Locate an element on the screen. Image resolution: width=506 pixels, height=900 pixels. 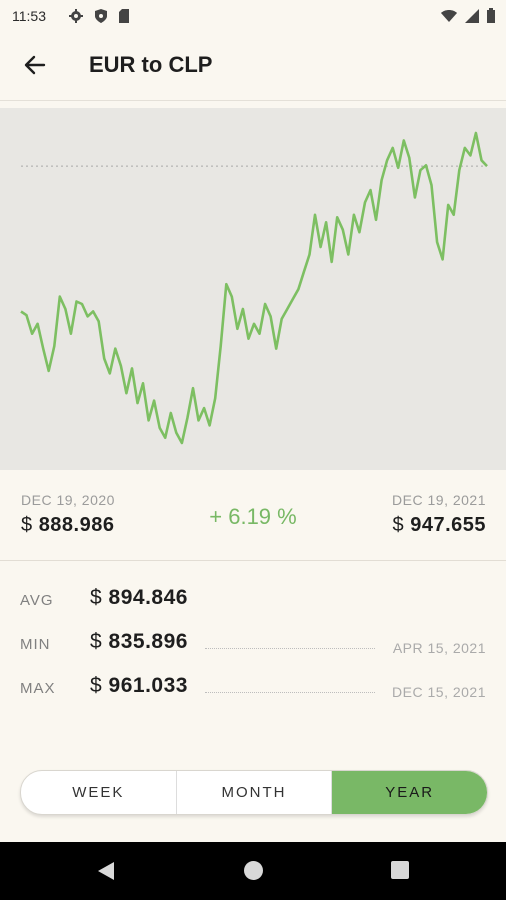
stat-value-min: $ 835.896 is located at coordinates (139, 642).